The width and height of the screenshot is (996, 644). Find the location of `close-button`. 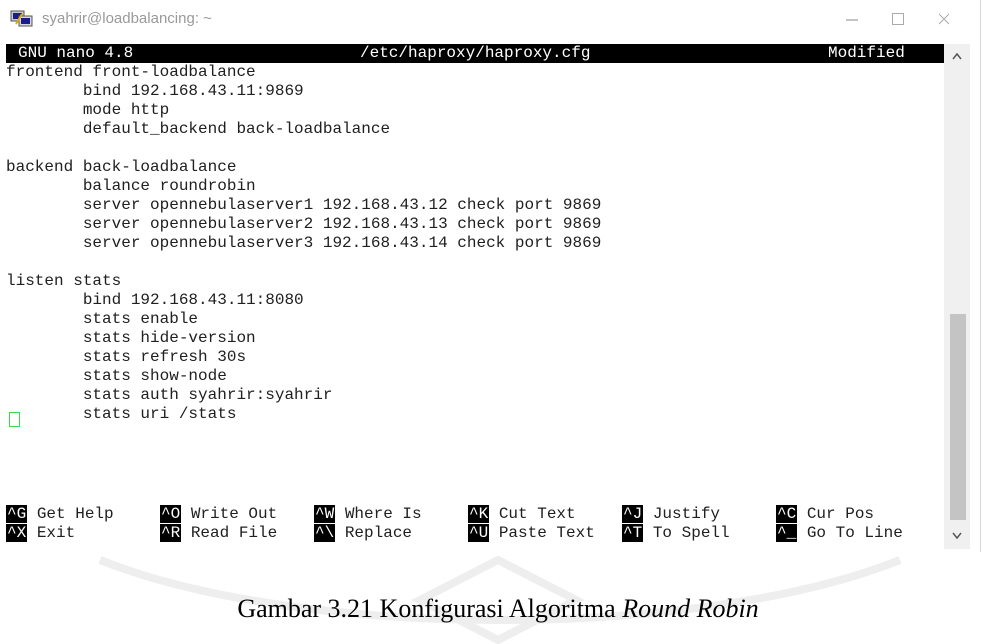

close-button is located at coordinates (944, 19).